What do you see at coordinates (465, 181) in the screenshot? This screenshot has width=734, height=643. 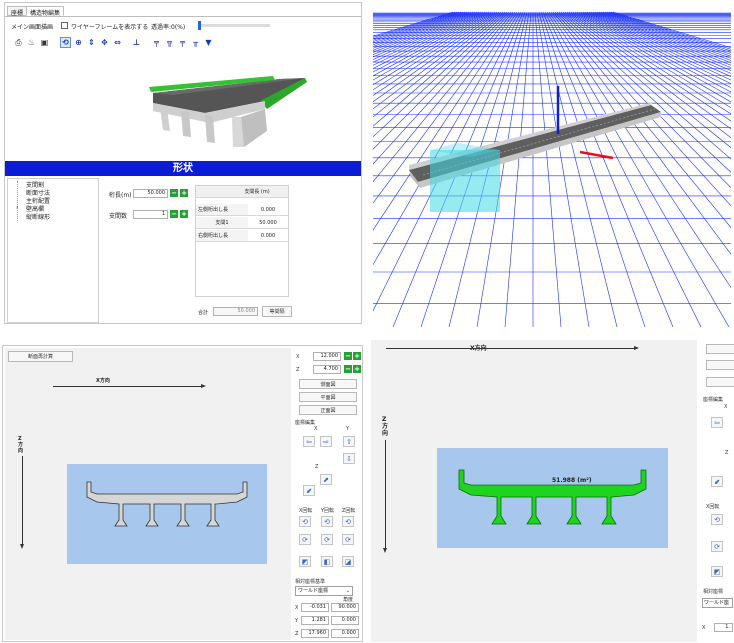 I see `section-plane` at bounding box center [465, 181].